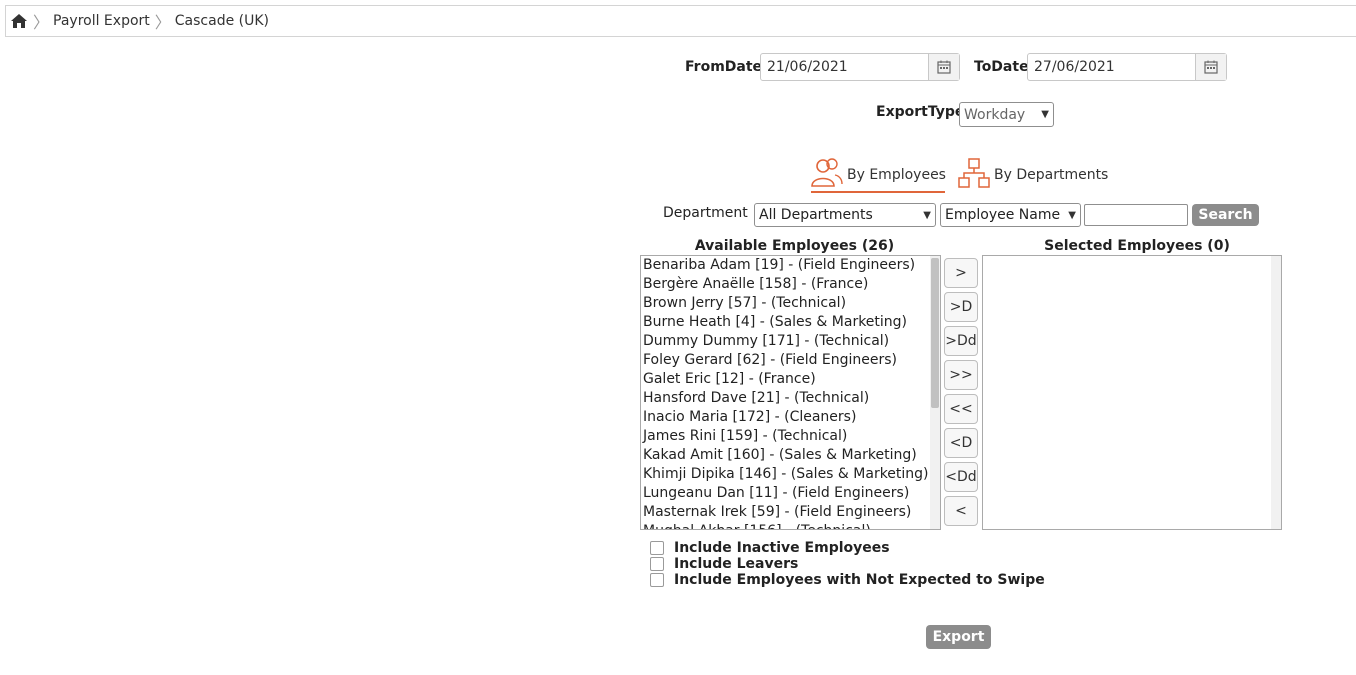  What do you see at coordinates (961, 307) in the screenshot?
I see `add-department-button: >D` at bounding box center [961, 307].